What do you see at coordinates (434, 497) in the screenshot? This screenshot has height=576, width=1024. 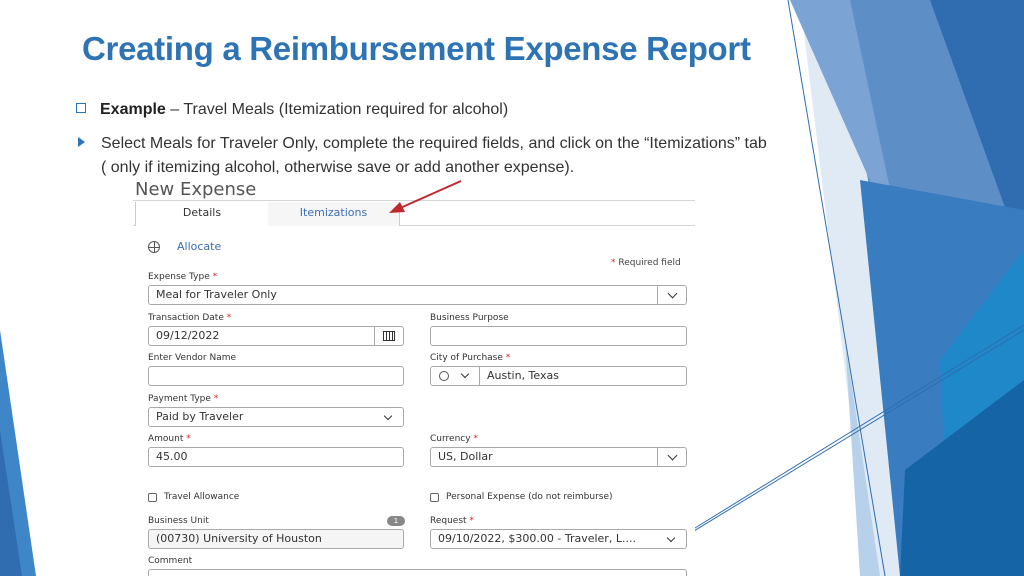 I see `personal-expense-checkbox` at bounding box center [434, 497].